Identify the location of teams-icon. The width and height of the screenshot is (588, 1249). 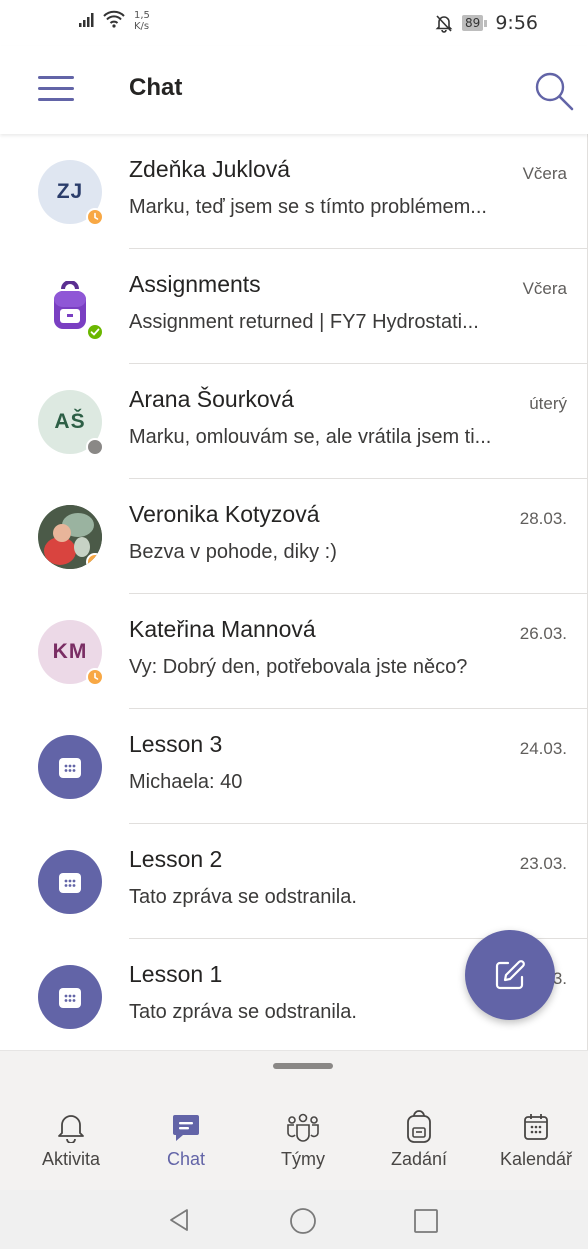
(303, 1127).